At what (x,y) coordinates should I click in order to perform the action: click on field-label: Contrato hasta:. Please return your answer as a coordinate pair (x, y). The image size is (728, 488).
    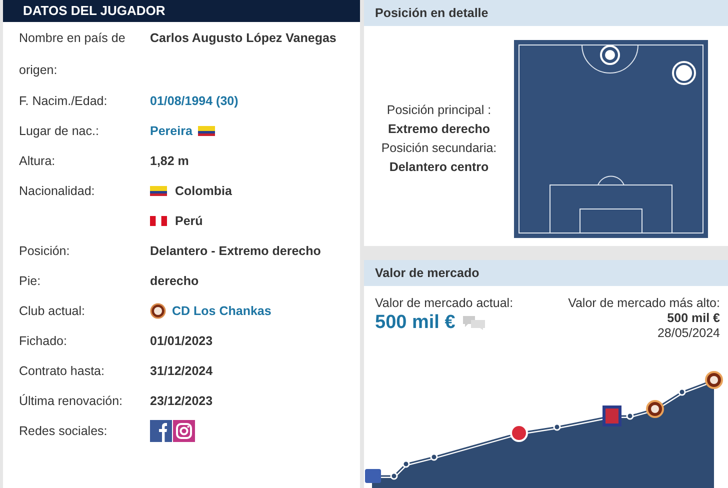
    Looking at the image, I should click on (62, 371).